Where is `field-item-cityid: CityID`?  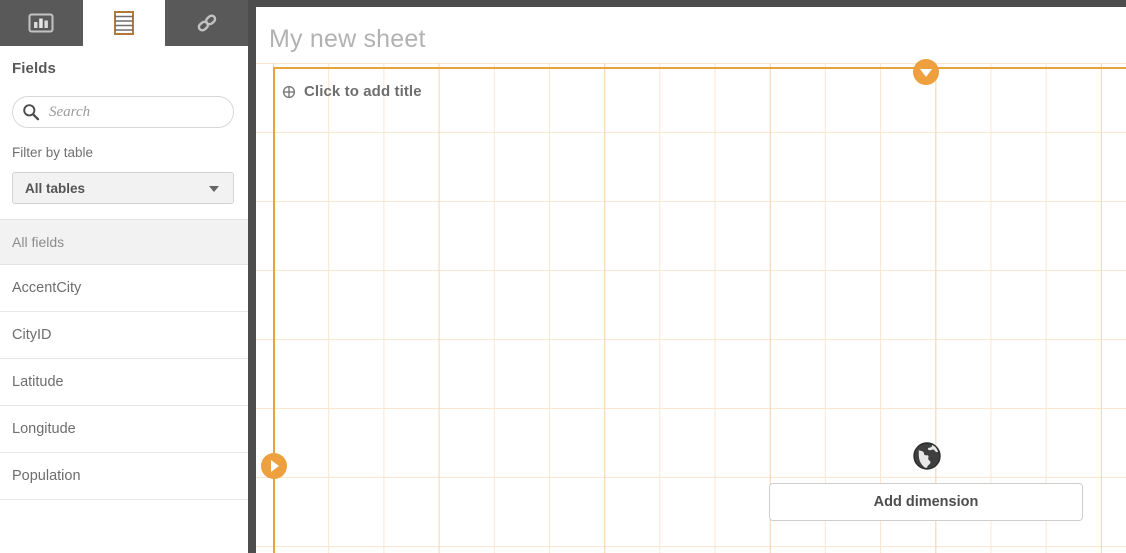
field-item-cityid: CityID is located at coordinates (124, 335).